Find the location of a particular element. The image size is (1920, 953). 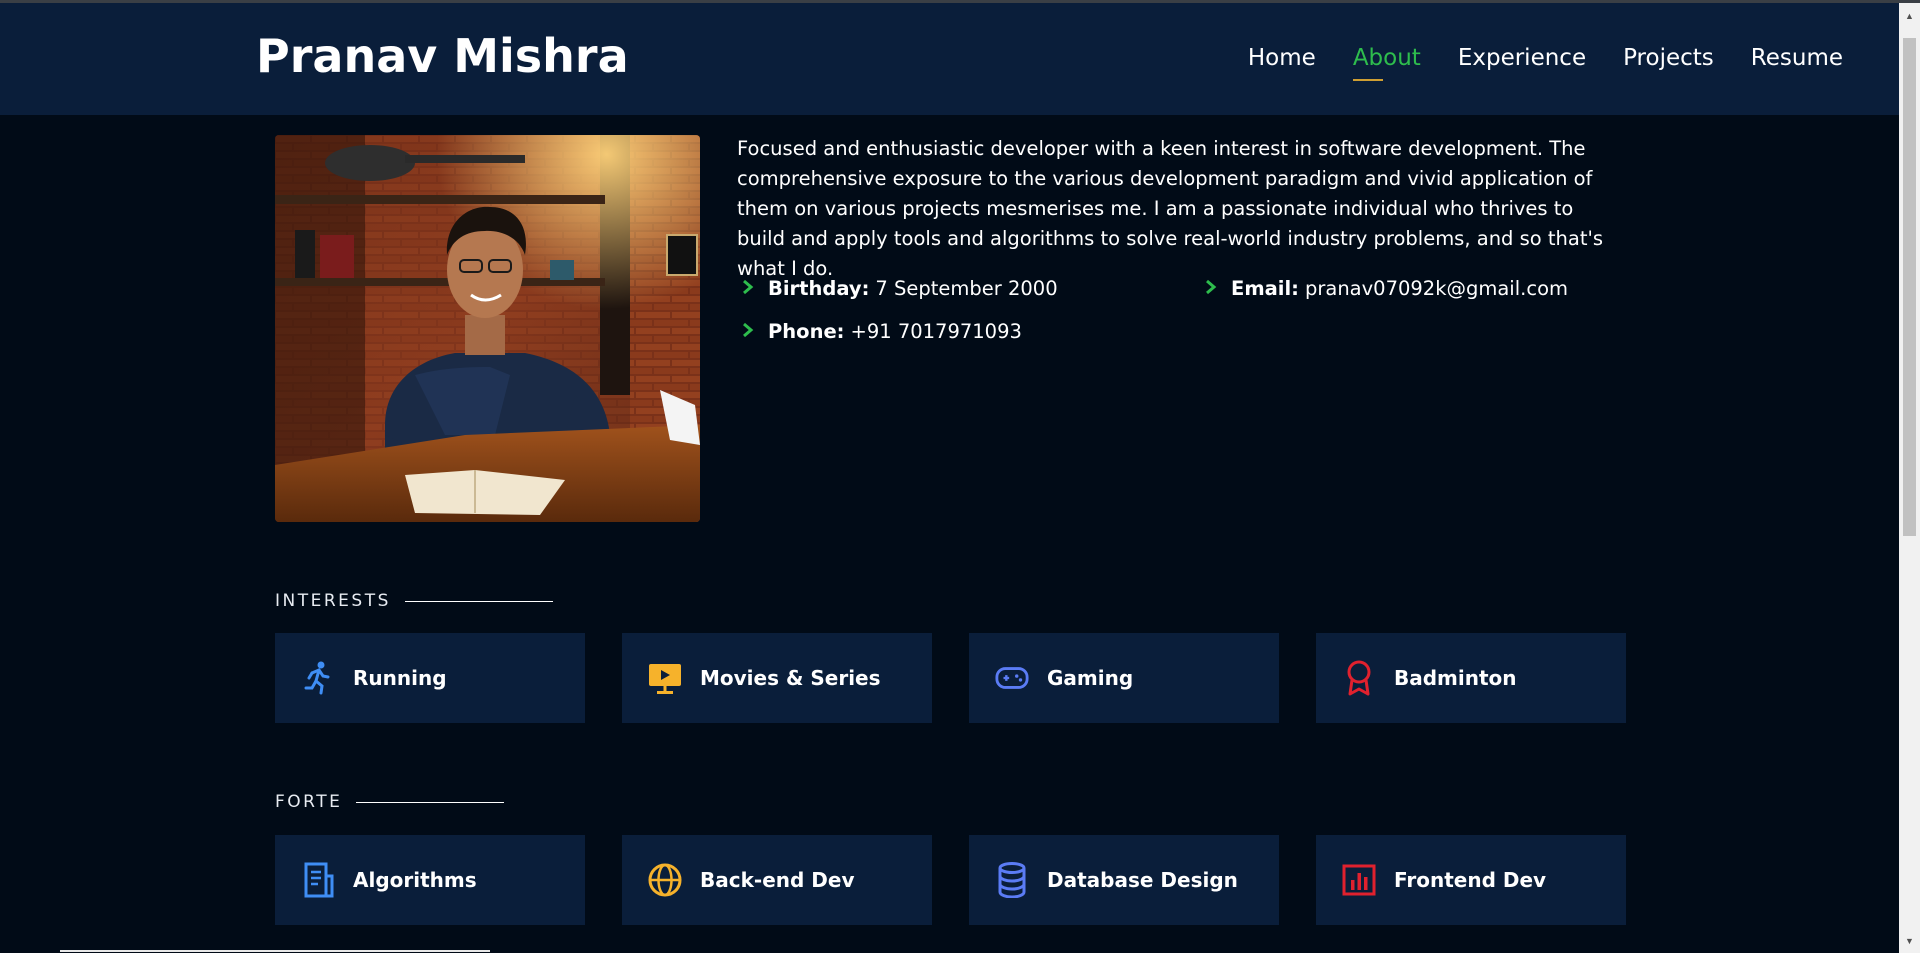

main-nav: Home About Experience Projects Resume is located at coordinates (1527, 63).